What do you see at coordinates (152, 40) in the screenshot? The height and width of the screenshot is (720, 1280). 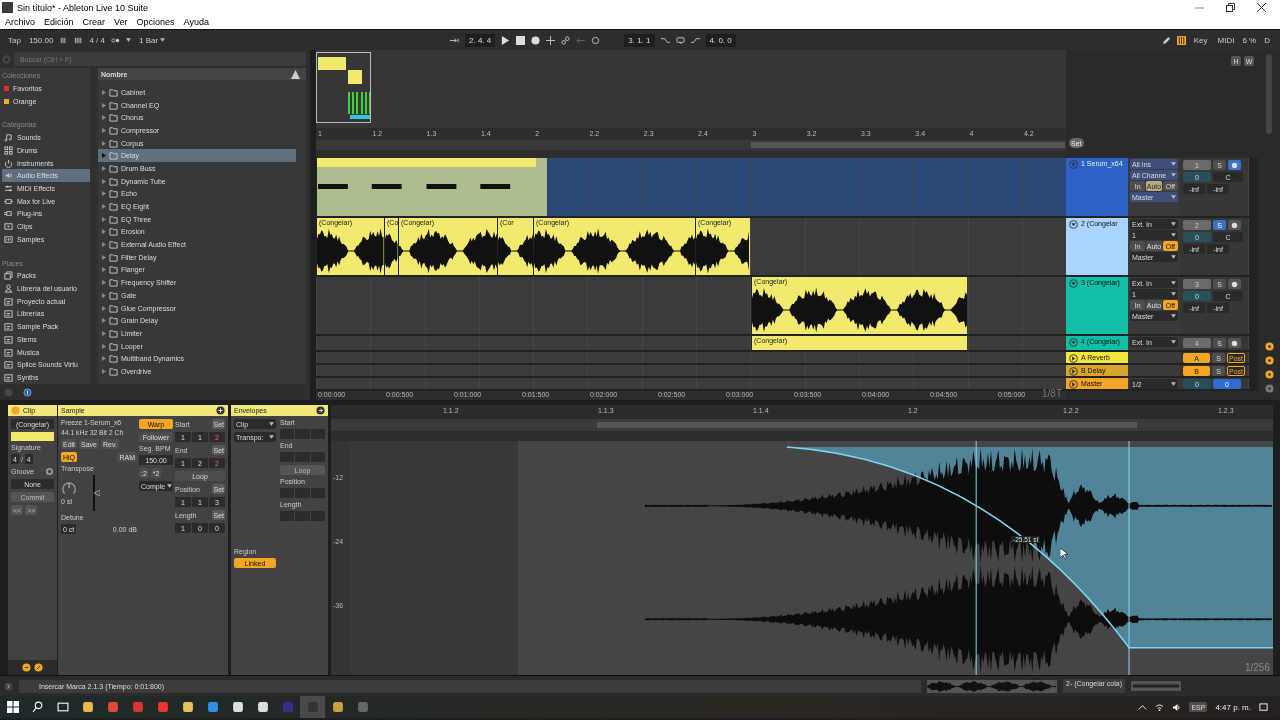 I see `quantization-dropdown: 1 Bar` at bounding box center [152, 40].